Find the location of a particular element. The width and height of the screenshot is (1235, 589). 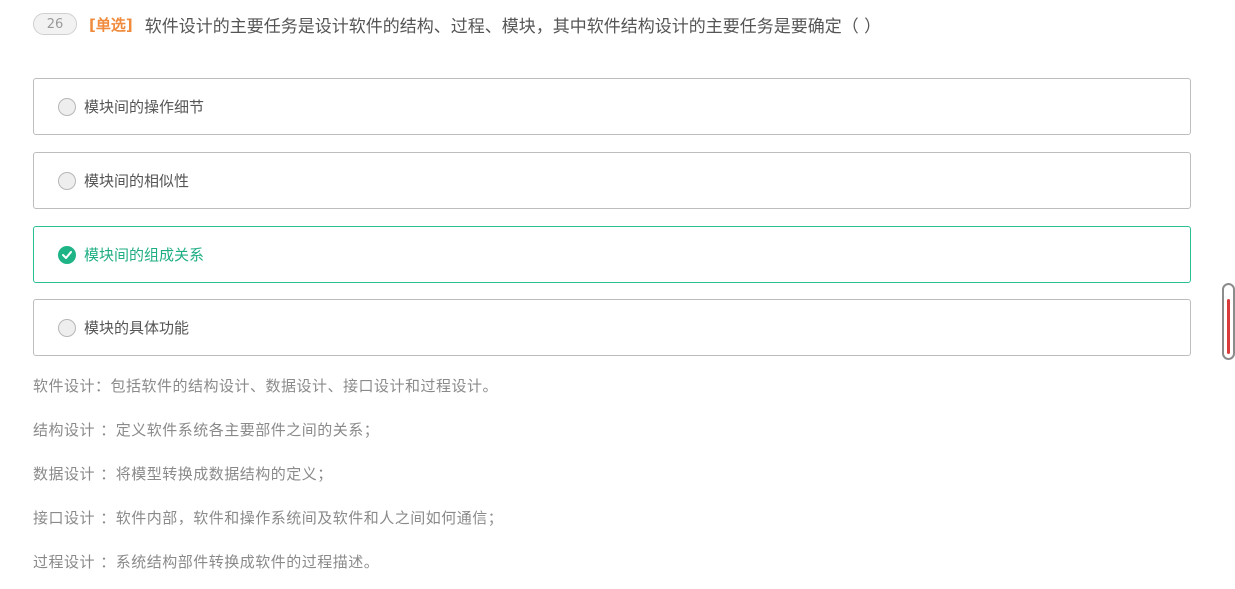

analysis-line: 过程设计 ：系统结构部件转换成软件的过程描述。 is located at coordinates (206, 562).